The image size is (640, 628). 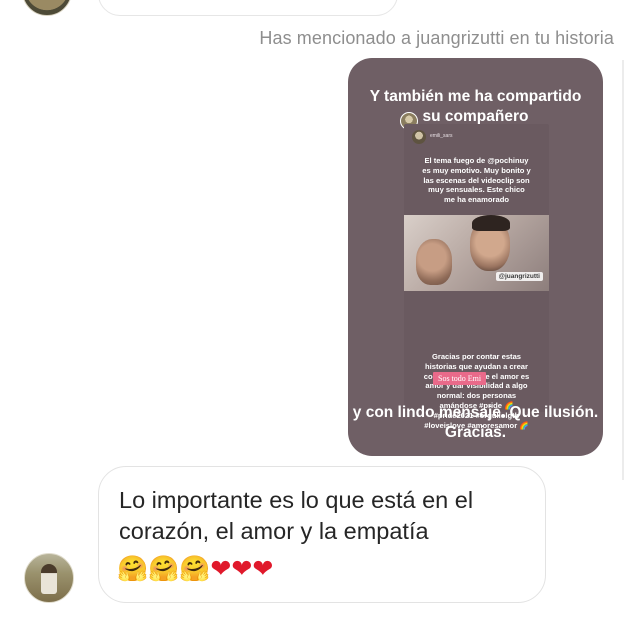 What do you see at coordinates (47, 8) in the screenshot?
I see `sender-avatar-top` at bounding box center [47, 8].